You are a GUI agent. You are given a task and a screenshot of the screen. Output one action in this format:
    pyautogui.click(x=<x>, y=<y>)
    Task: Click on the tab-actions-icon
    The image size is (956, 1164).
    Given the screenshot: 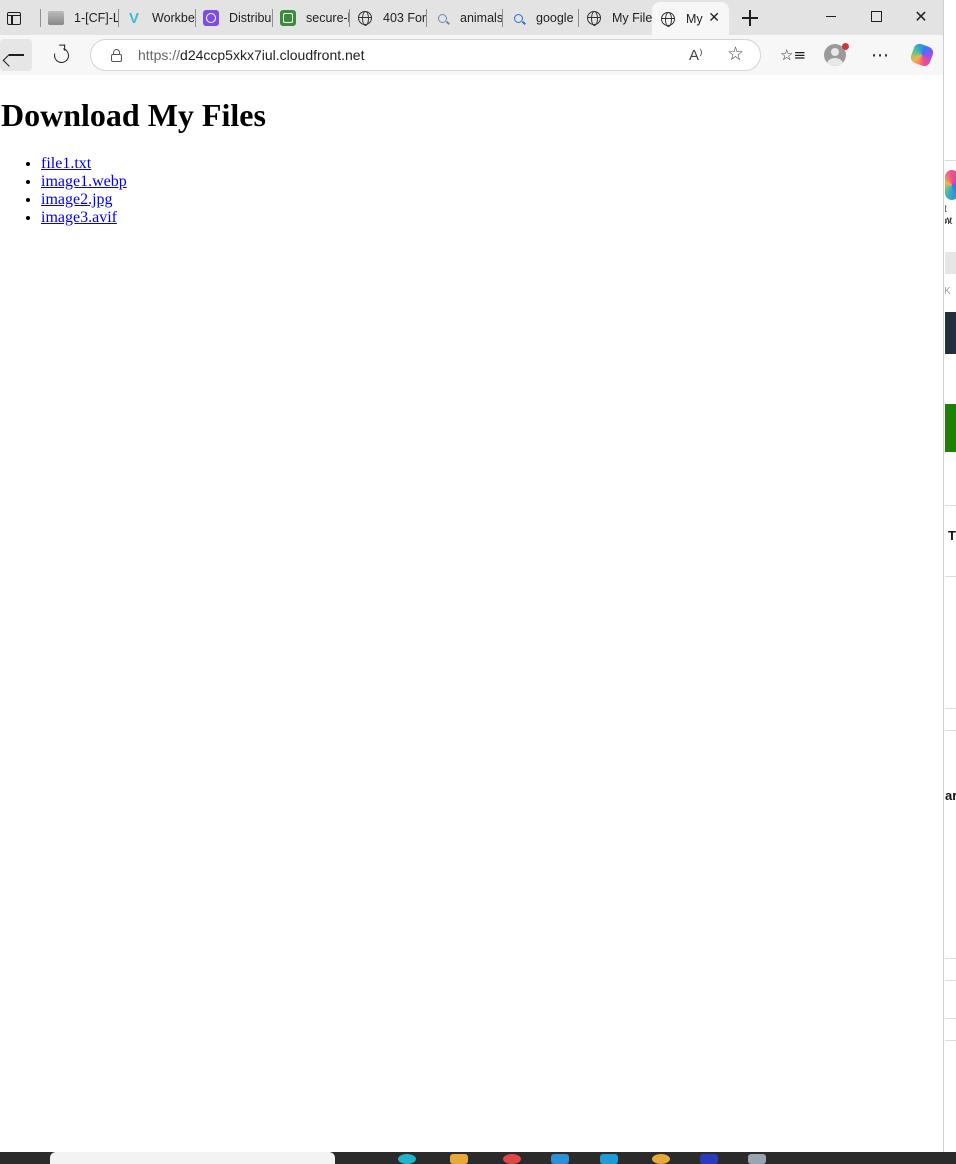 What is the action you would take?
    pyautogui.click(x=14, y=18)
    